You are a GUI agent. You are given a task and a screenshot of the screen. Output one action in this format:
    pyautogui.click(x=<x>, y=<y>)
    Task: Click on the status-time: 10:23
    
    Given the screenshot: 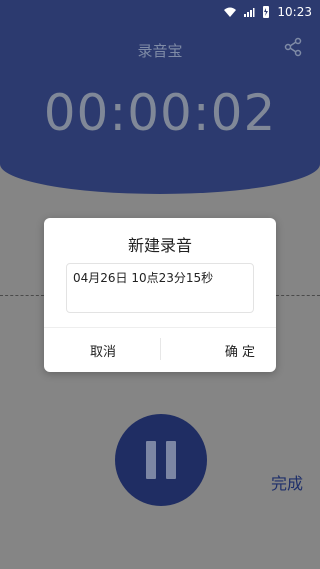 What is the action you would take?
    pyautogui.click(x=294, y=12)
    